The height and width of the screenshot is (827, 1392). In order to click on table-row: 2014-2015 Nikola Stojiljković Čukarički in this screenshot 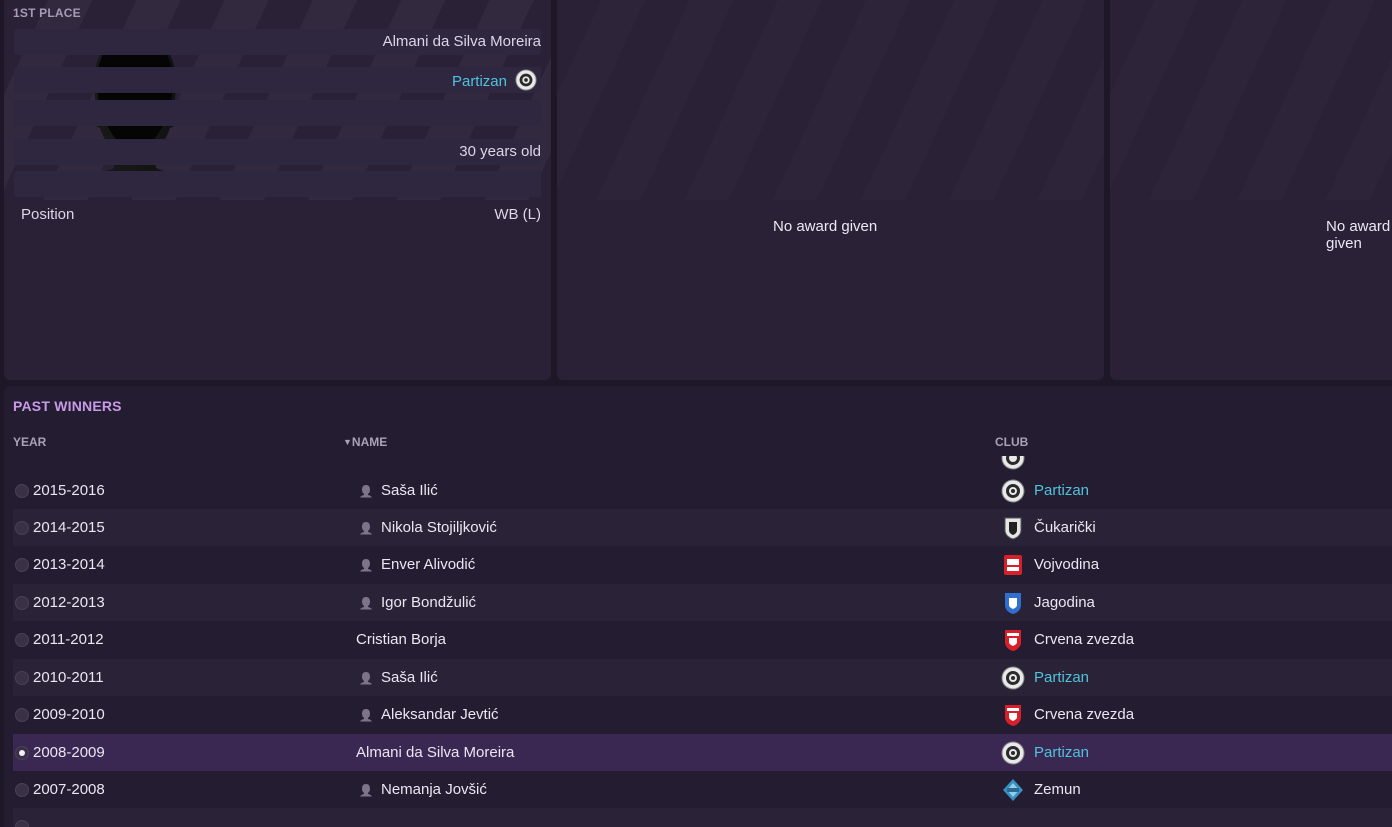, I will do `click(702, 527)`.